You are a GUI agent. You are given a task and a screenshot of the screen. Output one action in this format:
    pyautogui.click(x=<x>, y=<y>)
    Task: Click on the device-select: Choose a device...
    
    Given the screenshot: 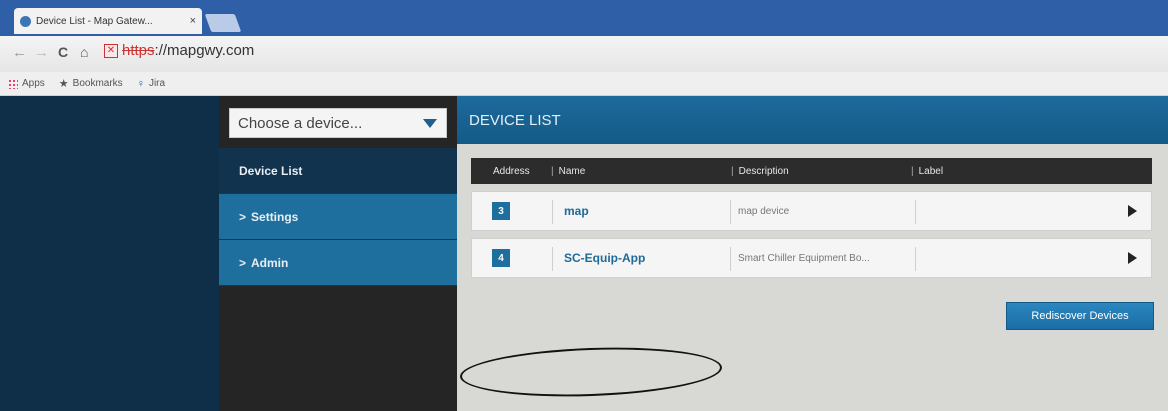 What is the action you would take?
    pyautogui.click(x=338, y=123)
    